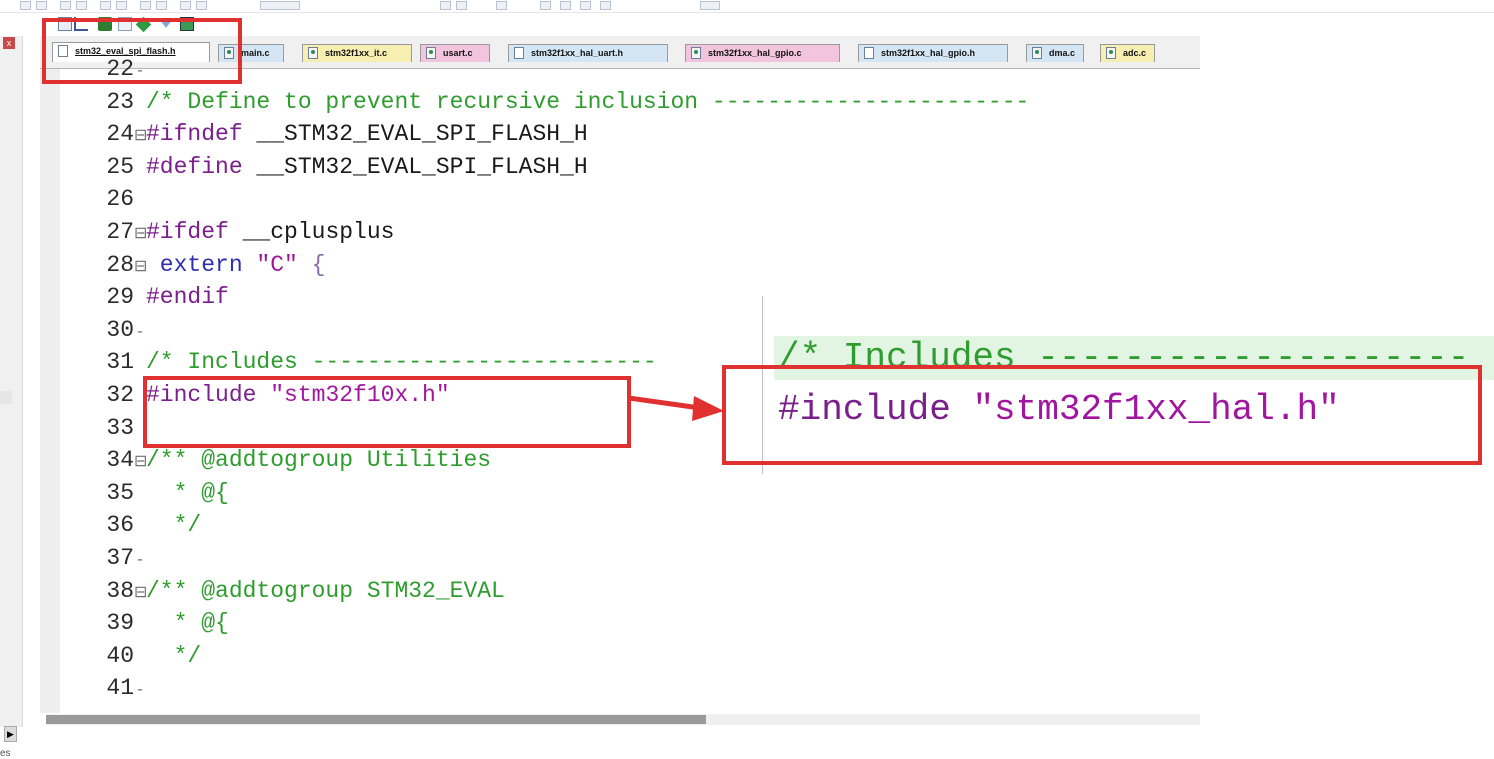  I want to click on annotation-arrow, so click(676, 408).